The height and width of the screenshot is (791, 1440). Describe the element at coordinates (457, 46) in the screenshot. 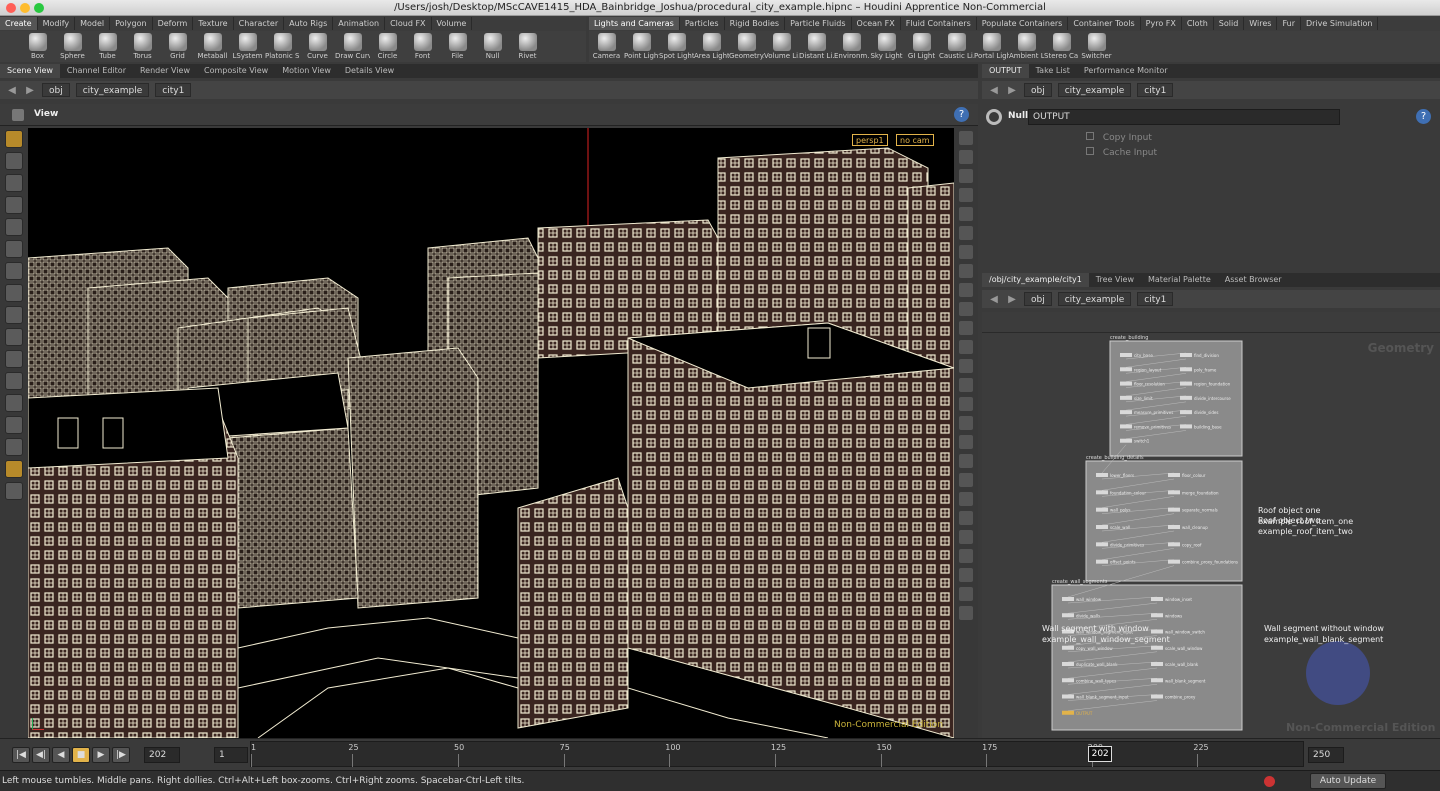

I see `shelf-tool-file: File` at that location.